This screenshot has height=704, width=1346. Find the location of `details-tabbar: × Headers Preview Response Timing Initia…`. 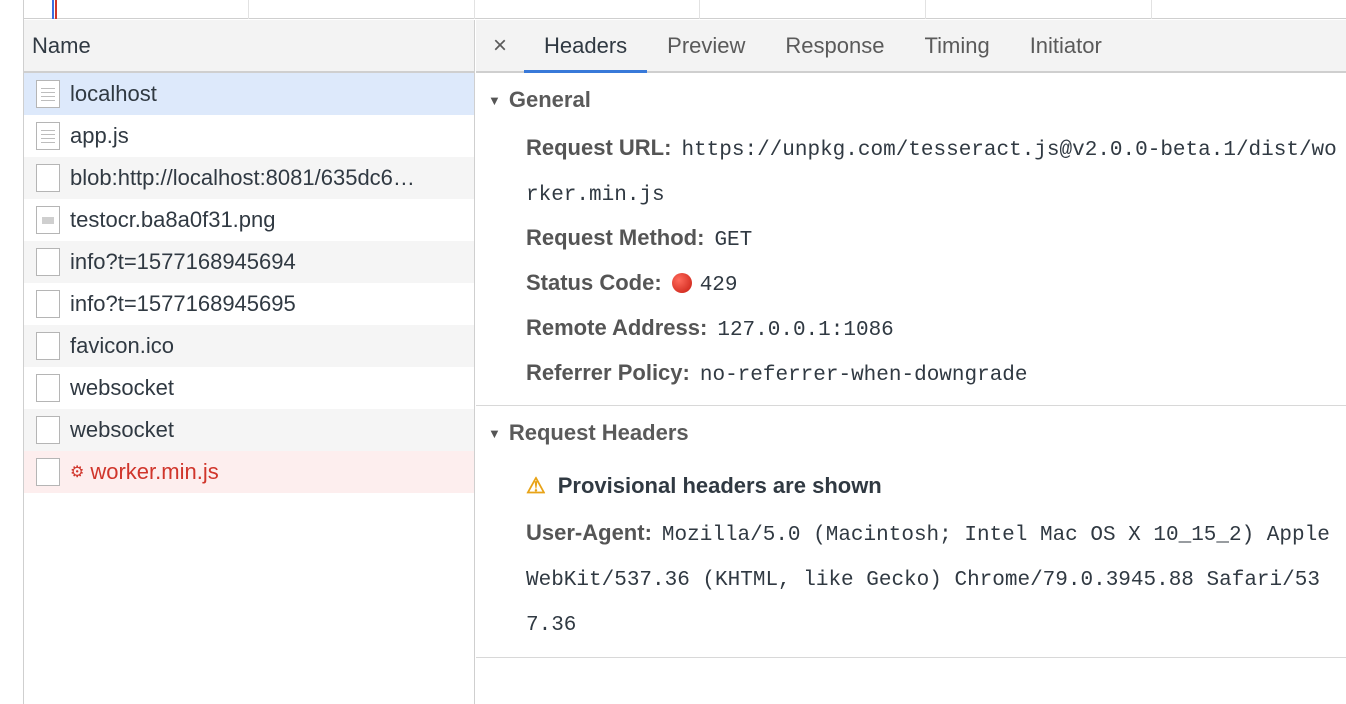

details-tabbar: × Headers Preview Response Timing Initia… is located at coordinates (911, 46).